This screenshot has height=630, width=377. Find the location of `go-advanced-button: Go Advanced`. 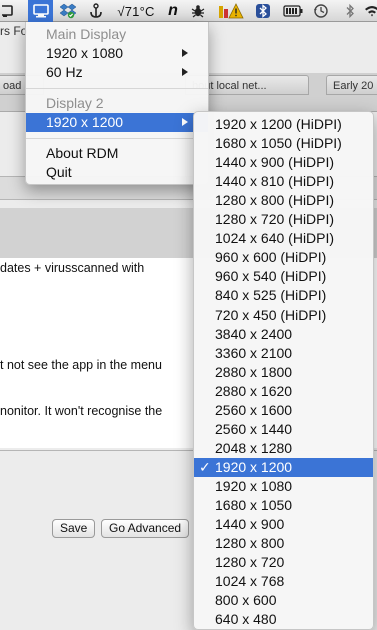

go-advanced-button: Go Advanced is located at coordinates (145, 528).